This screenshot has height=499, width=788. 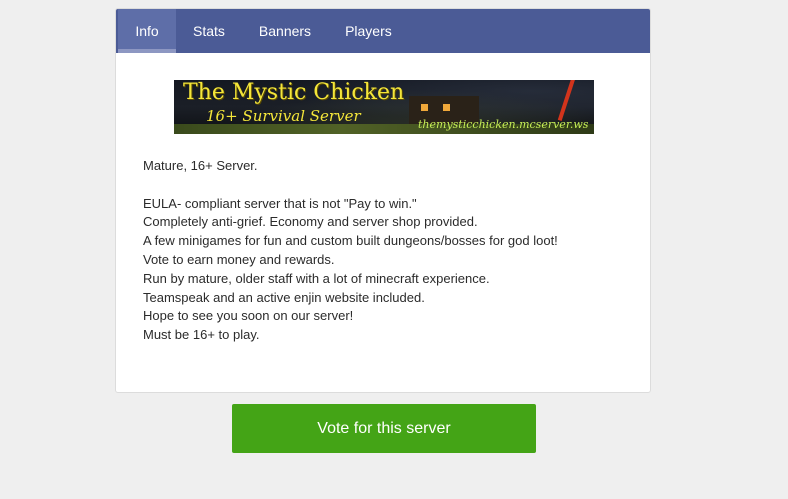 I want to click on vote-button: Vote for this server, so click(x=384, y=428).